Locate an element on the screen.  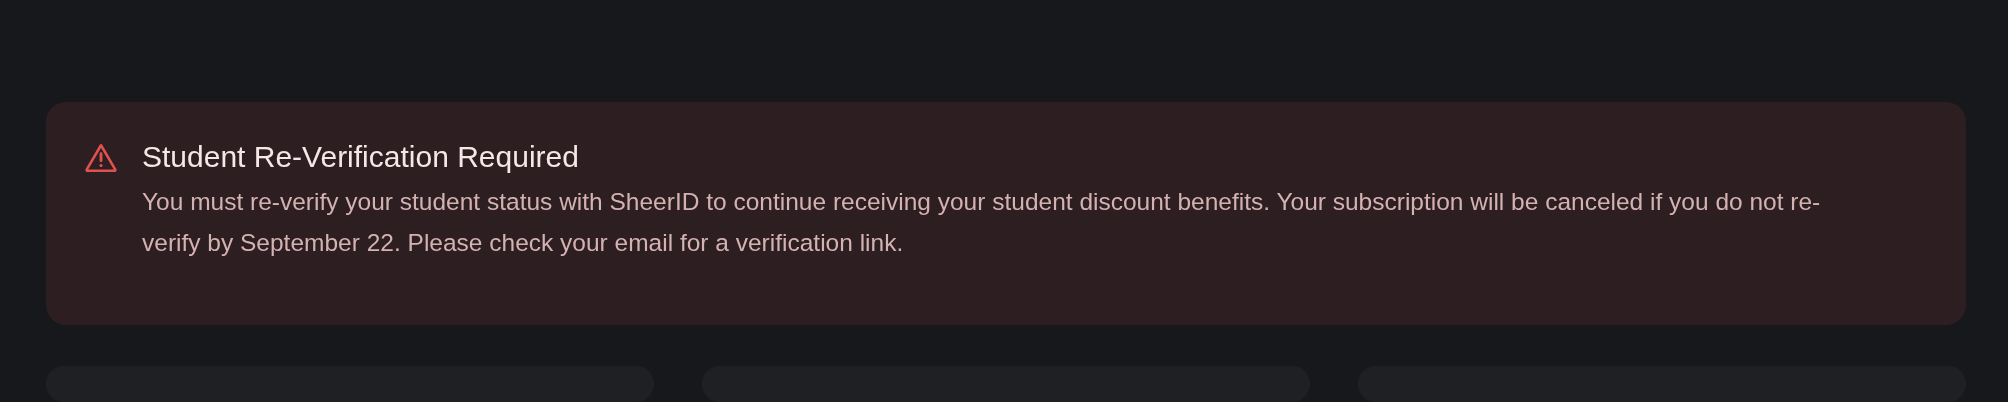
alert-title: Student Re-Verification Required is located at coordinates (361, 157).